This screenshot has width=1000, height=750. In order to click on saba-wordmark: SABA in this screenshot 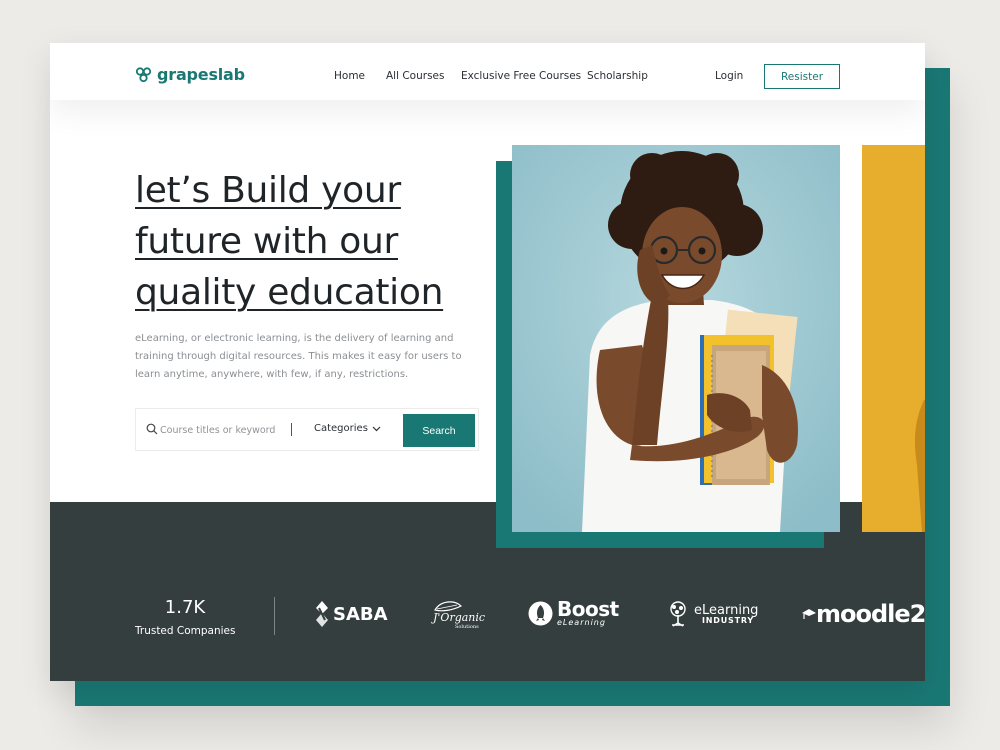, I will do `click(360, 614)`.